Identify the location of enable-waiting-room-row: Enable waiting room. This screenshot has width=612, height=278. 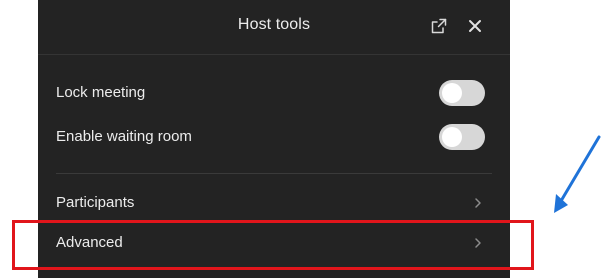
(274, 138).